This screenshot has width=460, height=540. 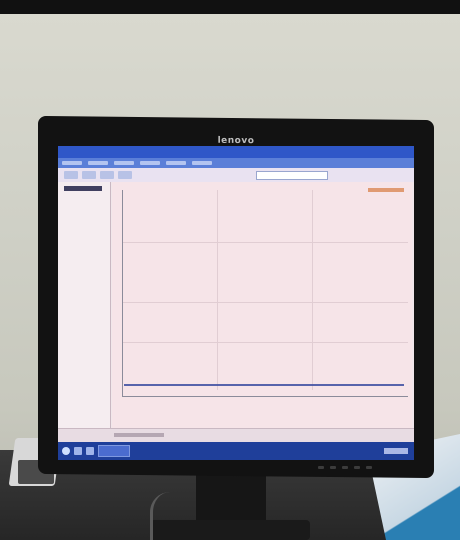 What do you see at coordinates (139, 435) in the screenshot?
I see `status-text` at bounding box center [139, 435].